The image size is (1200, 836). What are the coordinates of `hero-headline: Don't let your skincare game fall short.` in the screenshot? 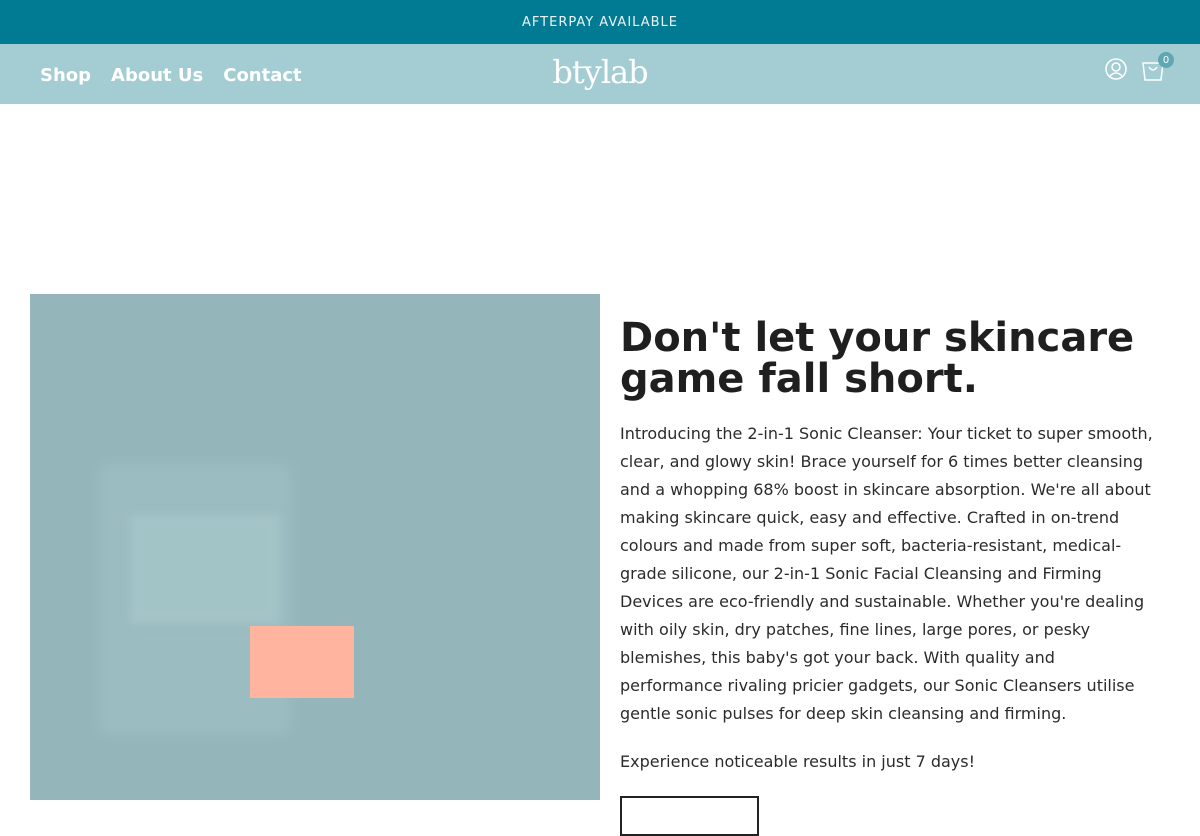 It's located at (877, 358).